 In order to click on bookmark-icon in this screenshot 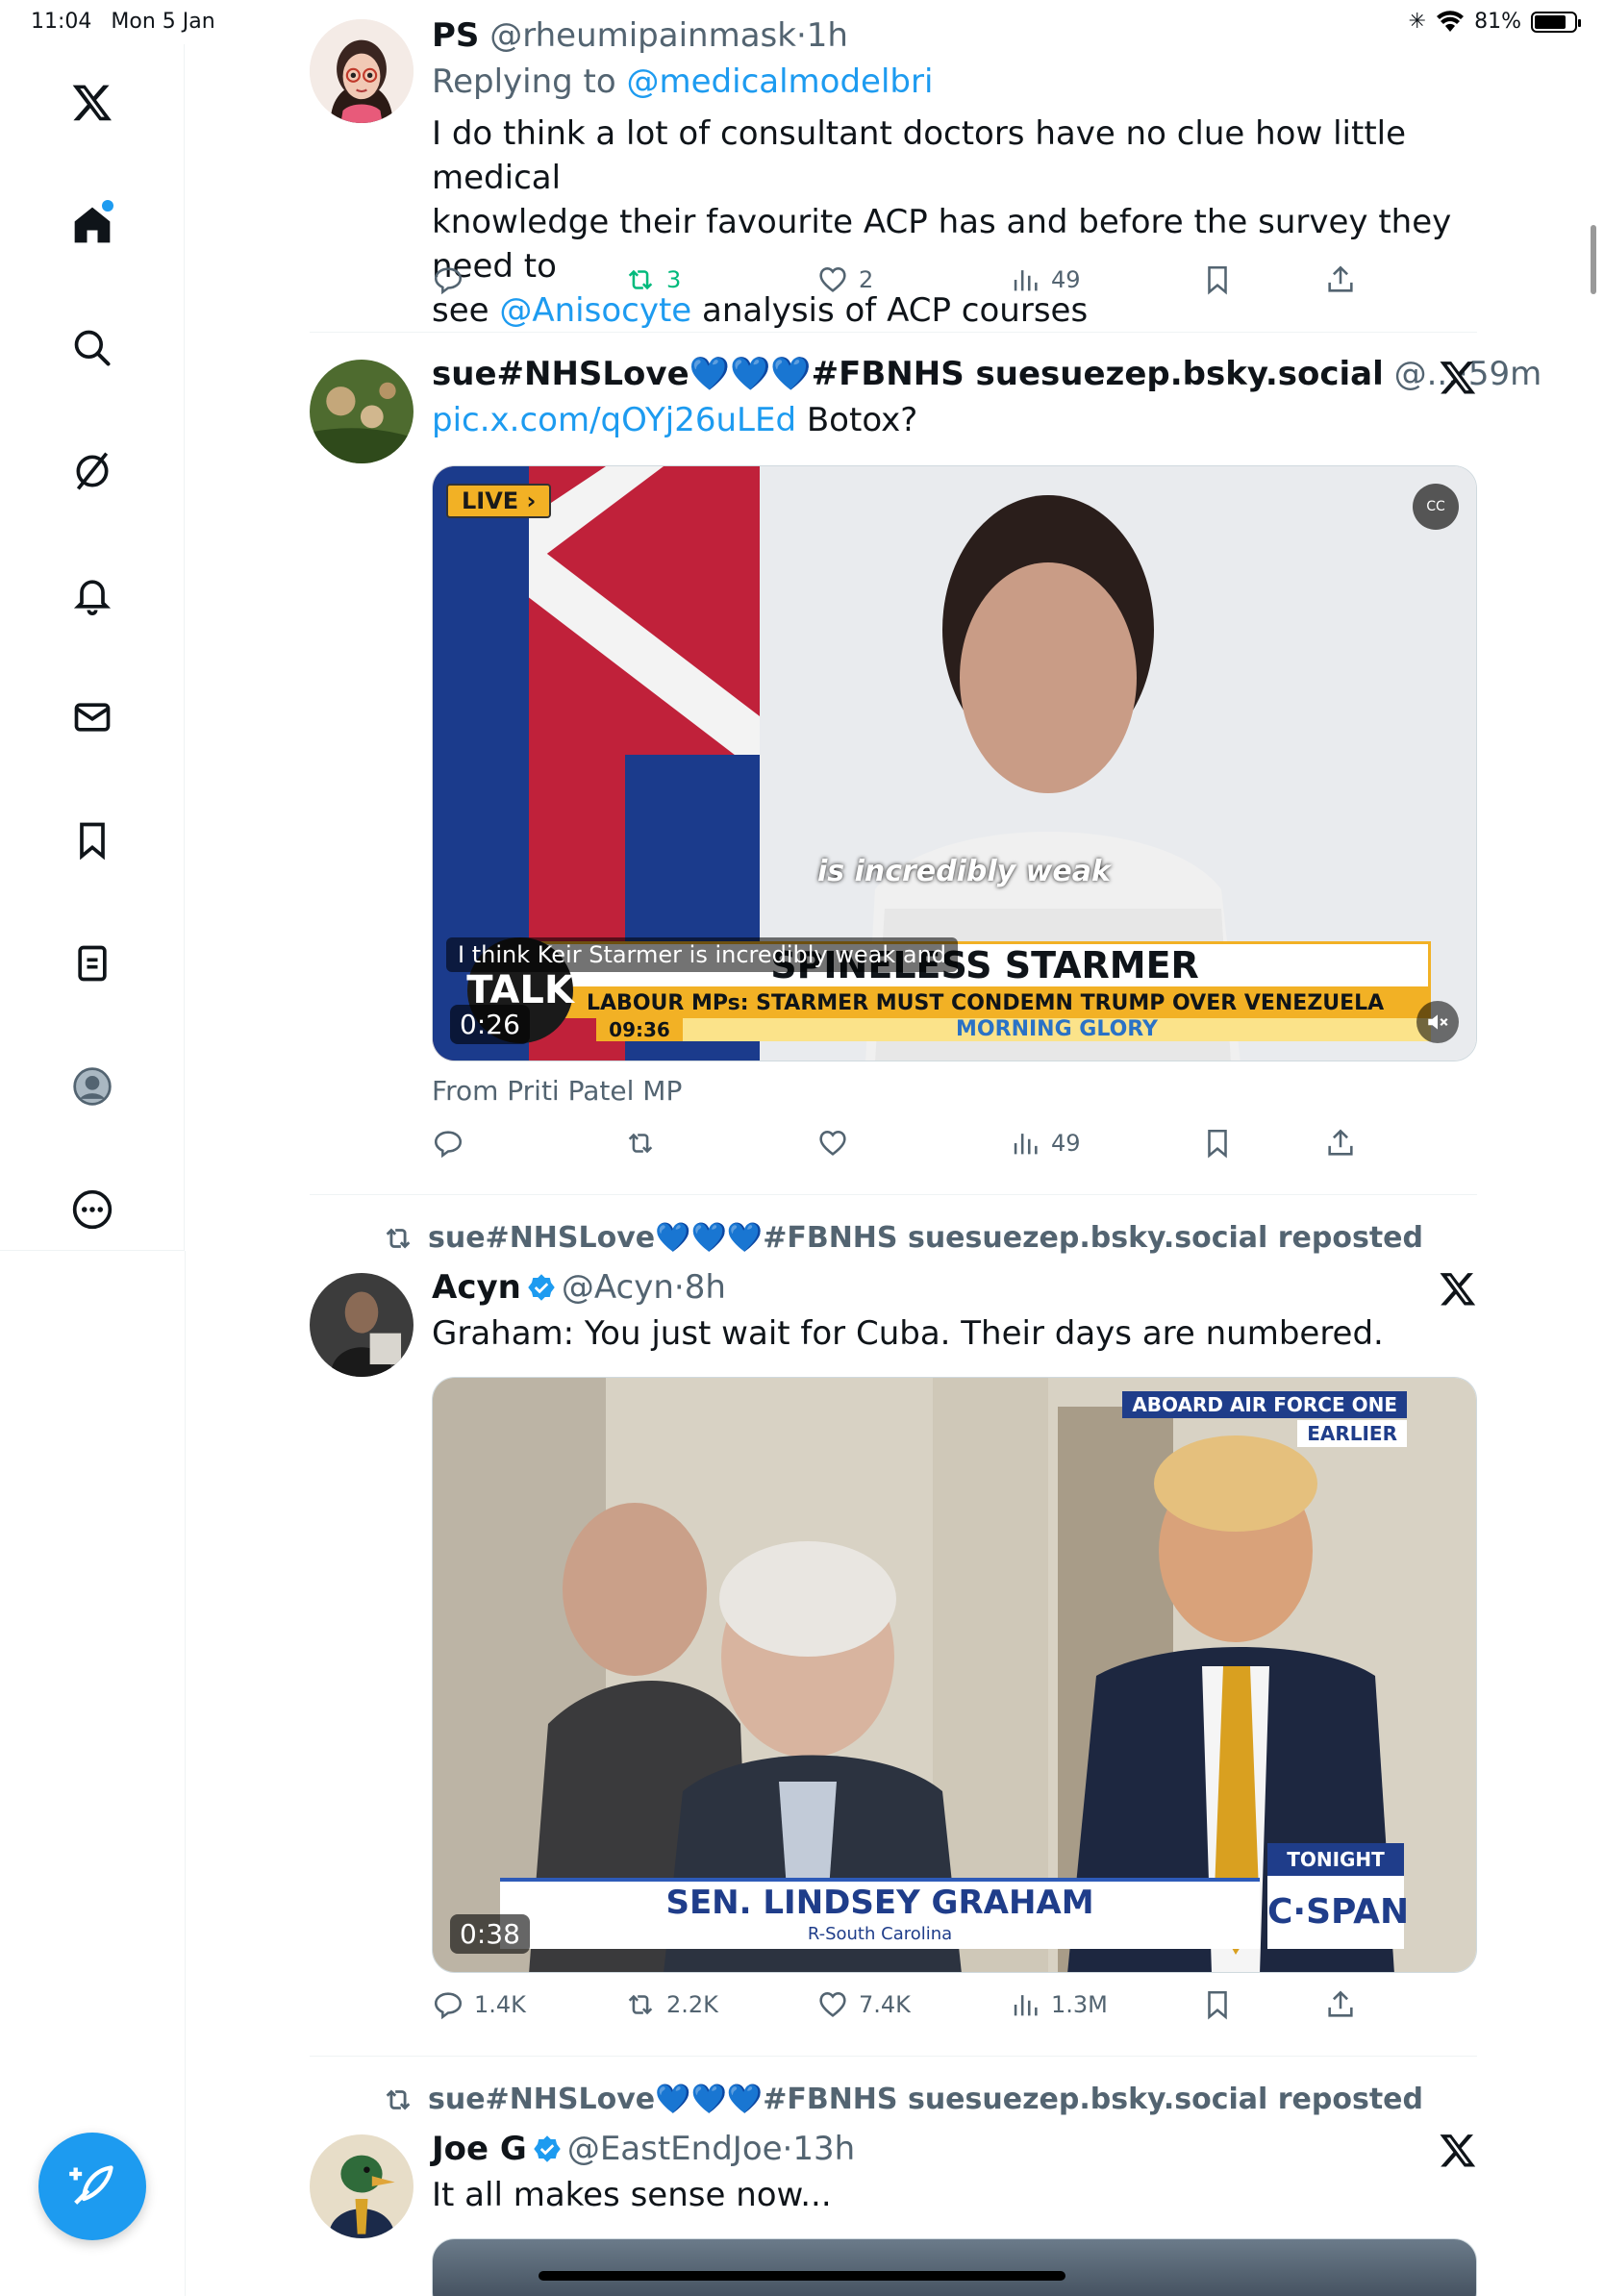, I will do `click(1217, 280)`.